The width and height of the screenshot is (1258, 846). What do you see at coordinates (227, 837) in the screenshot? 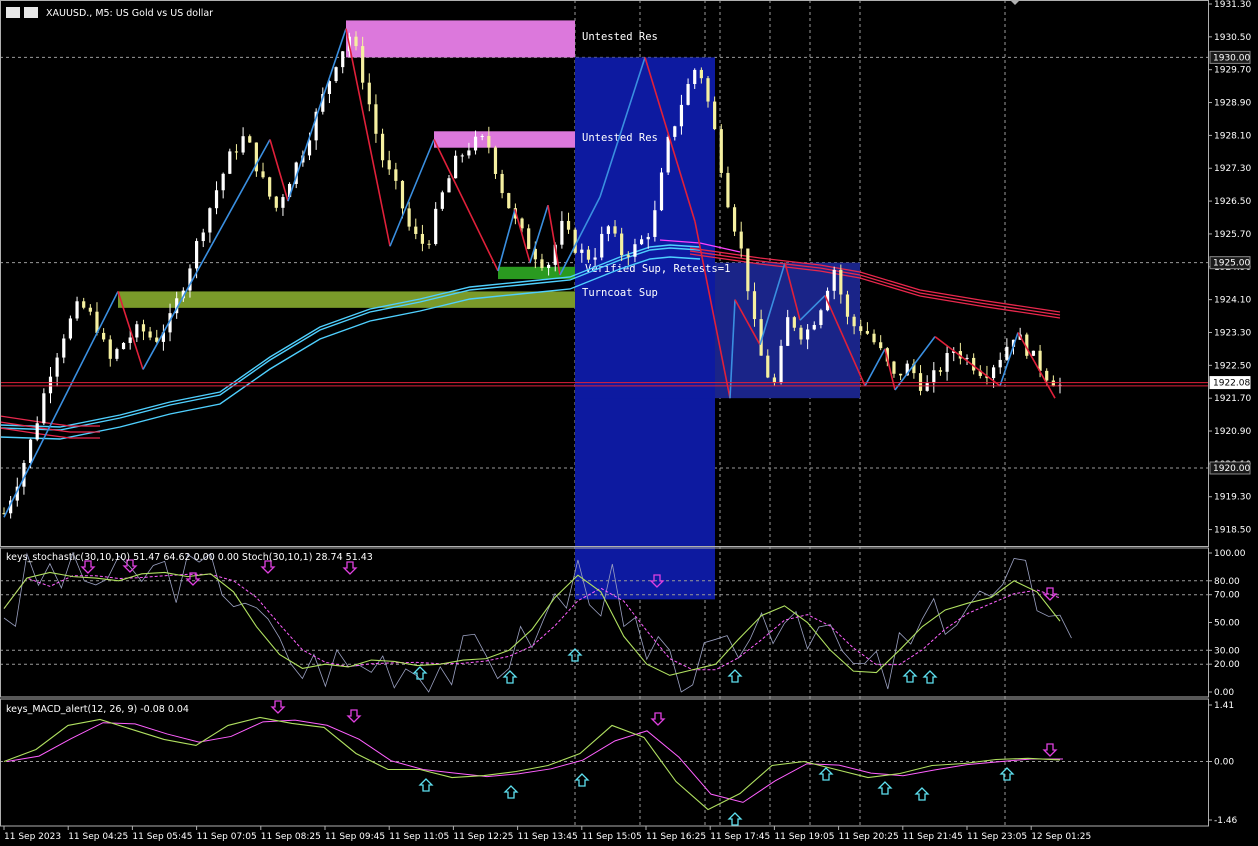
I see `time-tick-label: 11 Sep 07:05` at bounding box center [227, 837].